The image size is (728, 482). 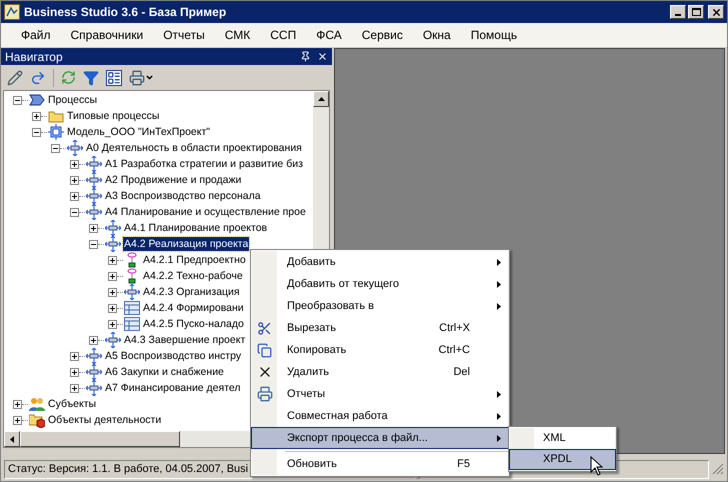 What do you see at coordinates (34, 57) in the screenshot?
I see `panel-title: Навигатор` at bounding box center [34, 57].